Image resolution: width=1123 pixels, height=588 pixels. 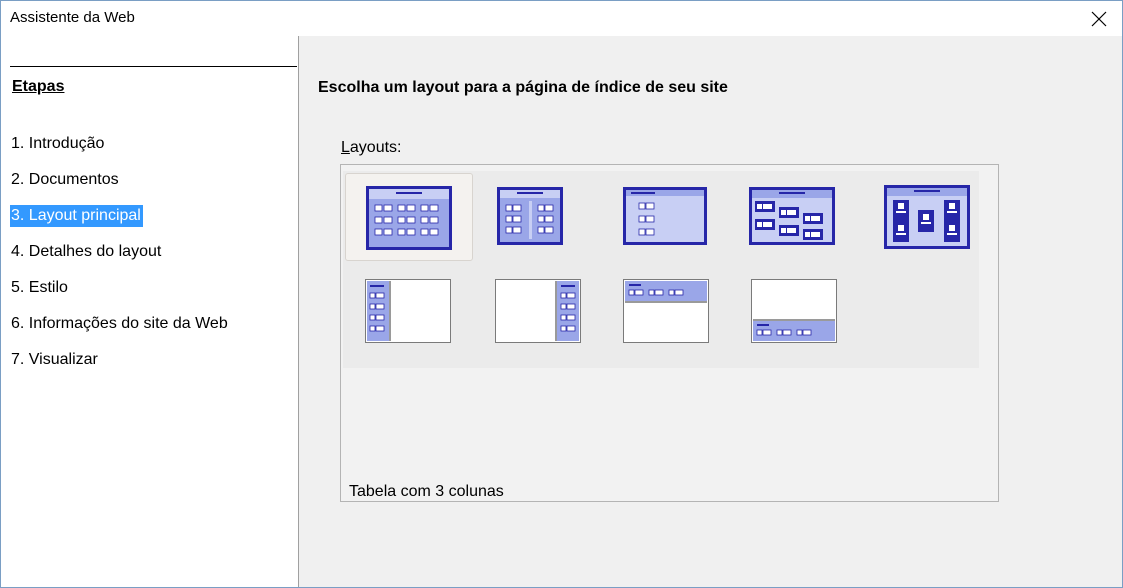 What do you see at coordinates (153, 66) in the screenshot?
I see `sidebar-divider` at bounding box center [153, 66].